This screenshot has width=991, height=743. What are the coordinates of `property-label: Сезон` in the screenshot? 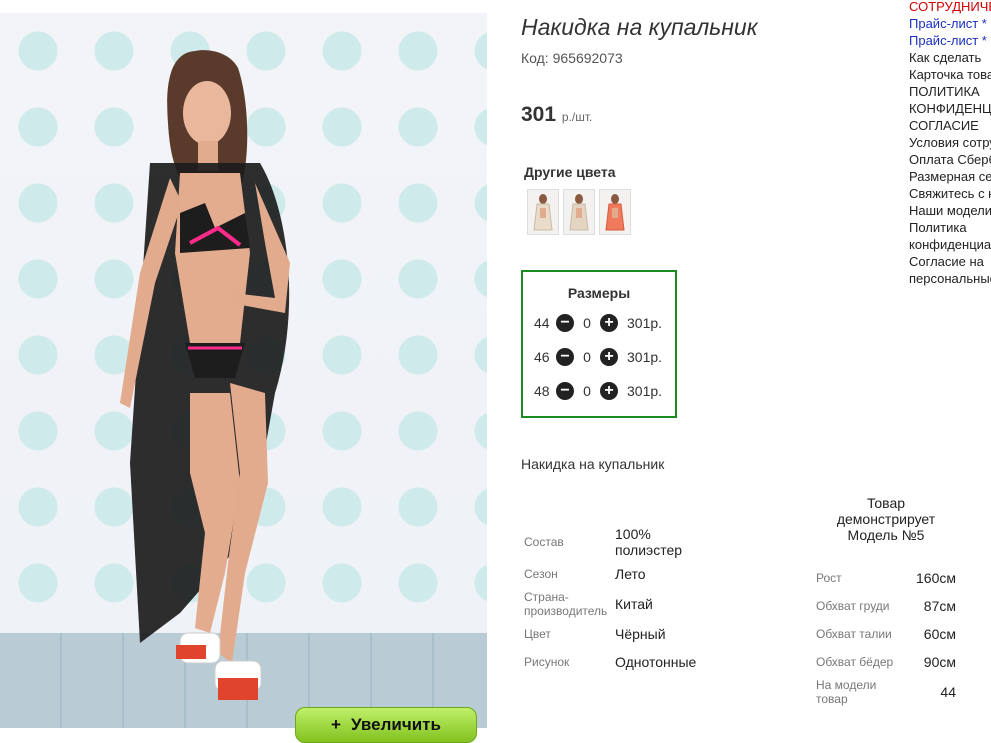 It's located at (541, 574).